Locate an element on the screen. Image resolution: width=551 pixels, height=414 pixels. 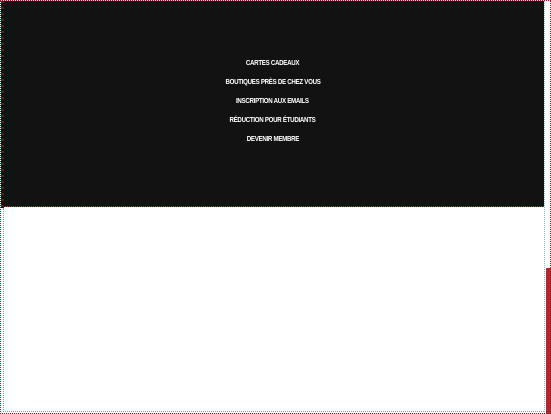
email-signup-link: INSCRIPTION AUX EMAILS is located at coordinates (272, 103).